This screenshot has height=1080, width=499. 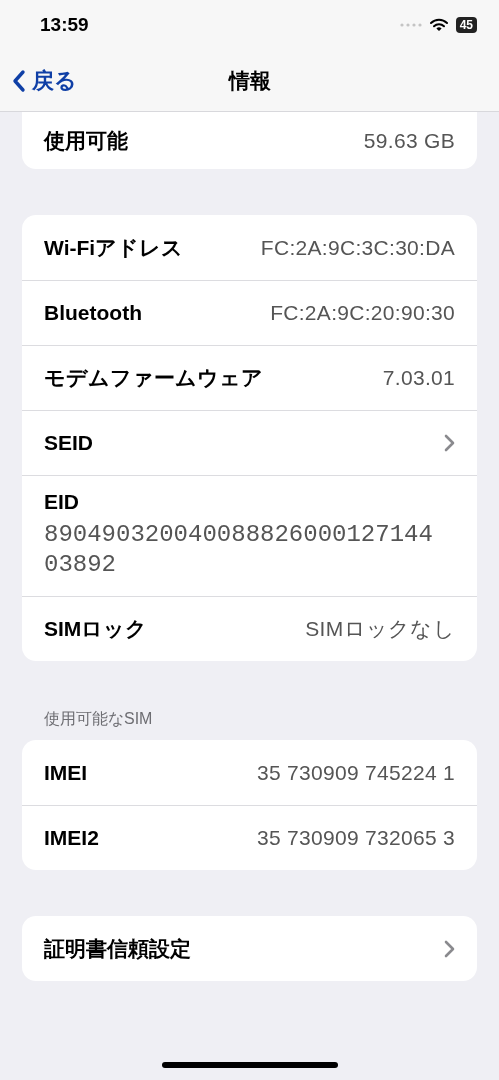 What do you see at coordinates (249, 80) in the screenshot?
I see `nav-title: 情報` at bounding box center [249, 80].